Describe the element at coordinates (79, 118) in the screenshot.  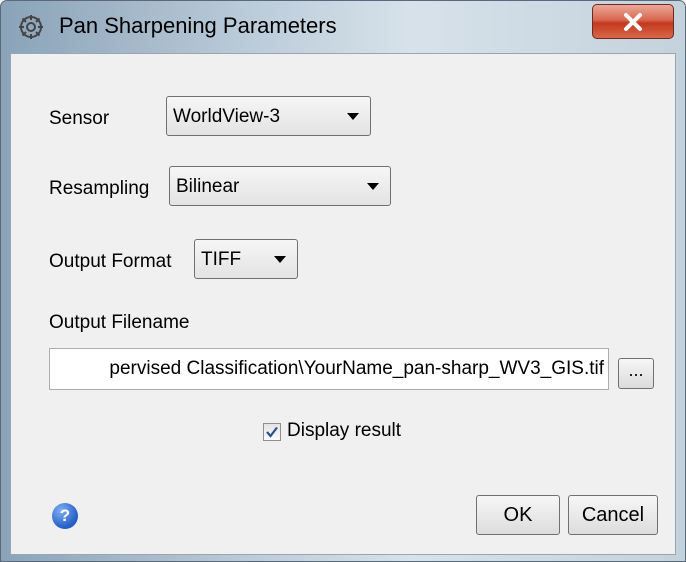
I see `sensor-label: Sensor` at that location.